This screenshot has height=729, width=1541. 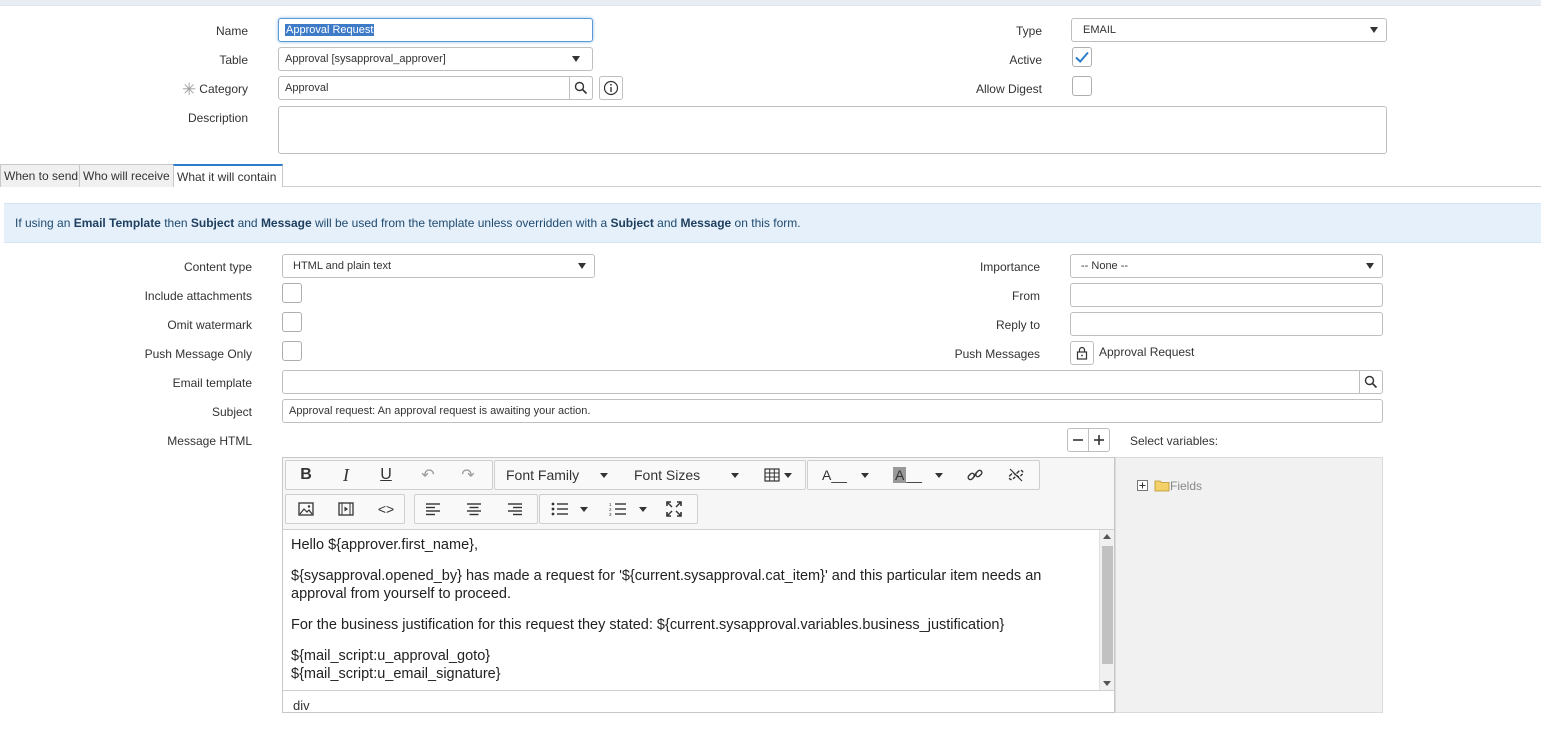 I want to click on type-select: EMAIL, so click(x=1229, y=30).